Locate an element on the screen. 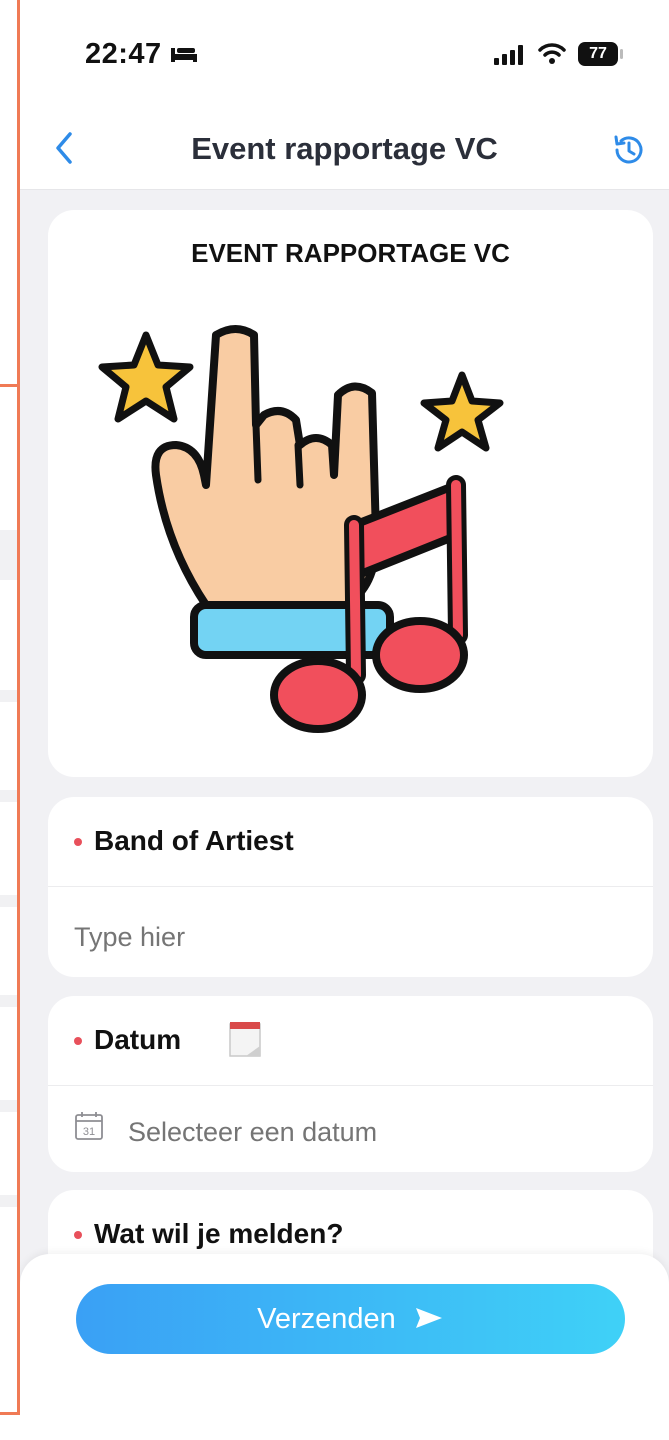 The image size is (669, 1440). battery-tip is located at coordinates (621, 54).